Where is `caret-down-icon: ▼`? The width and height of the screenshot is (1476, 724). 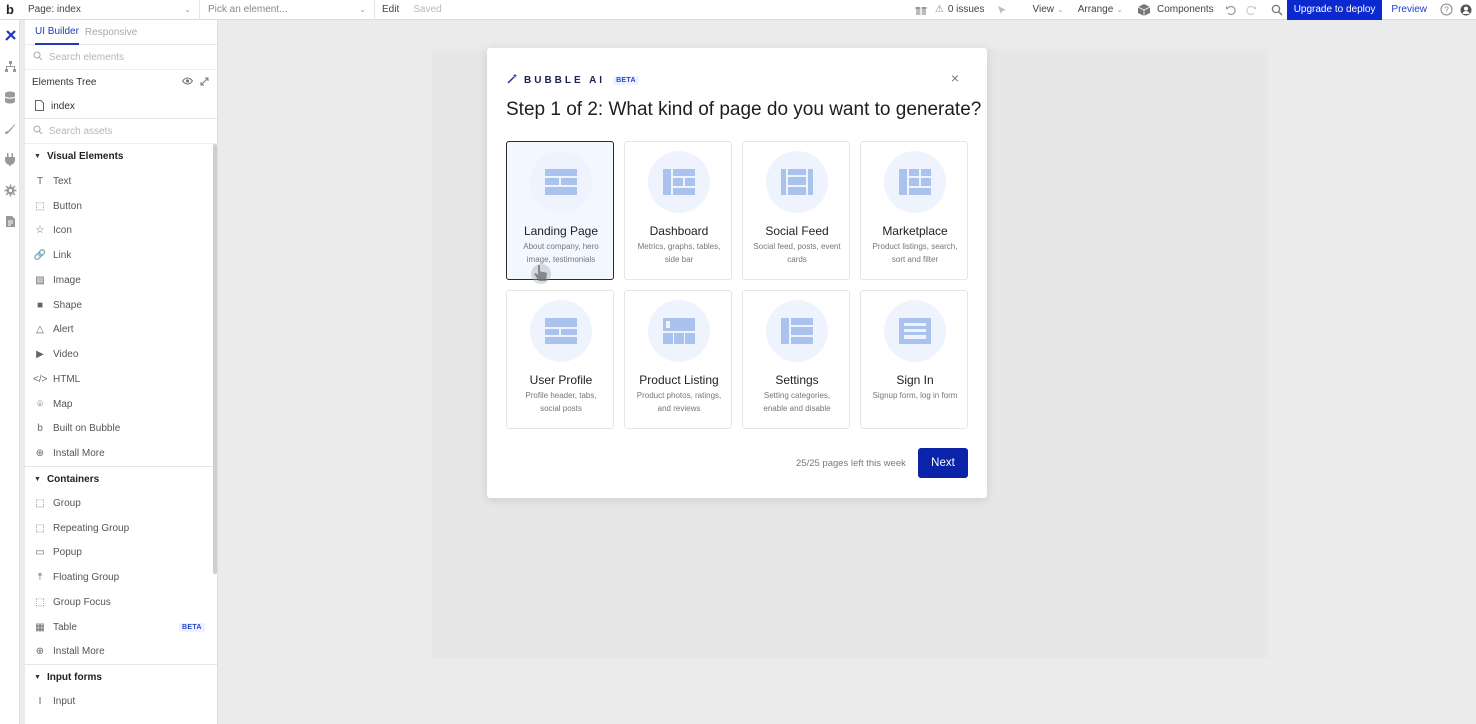
caret-down-icon: ▼ is located at coordinates (37, 156).